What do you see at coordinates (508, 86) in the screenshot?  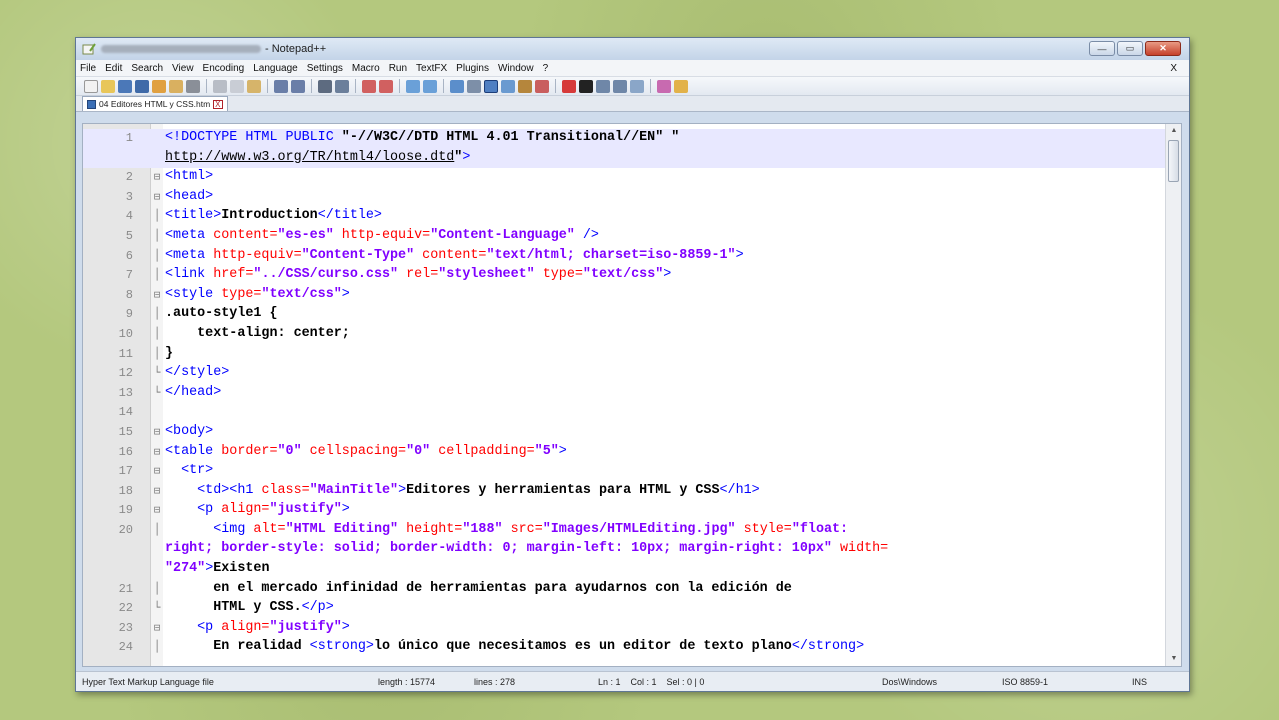 I see `user-language-icon` at bounding box center [508, 86].